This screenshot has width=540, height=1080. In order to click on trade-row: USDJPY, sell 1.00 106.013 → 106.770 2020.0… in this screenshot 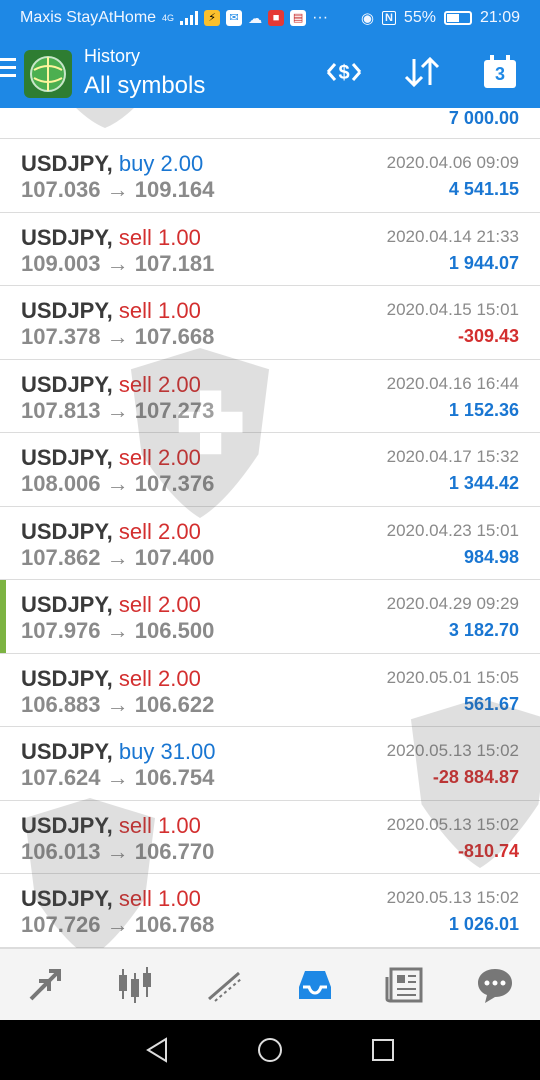, I will do `click(270, 837)`.